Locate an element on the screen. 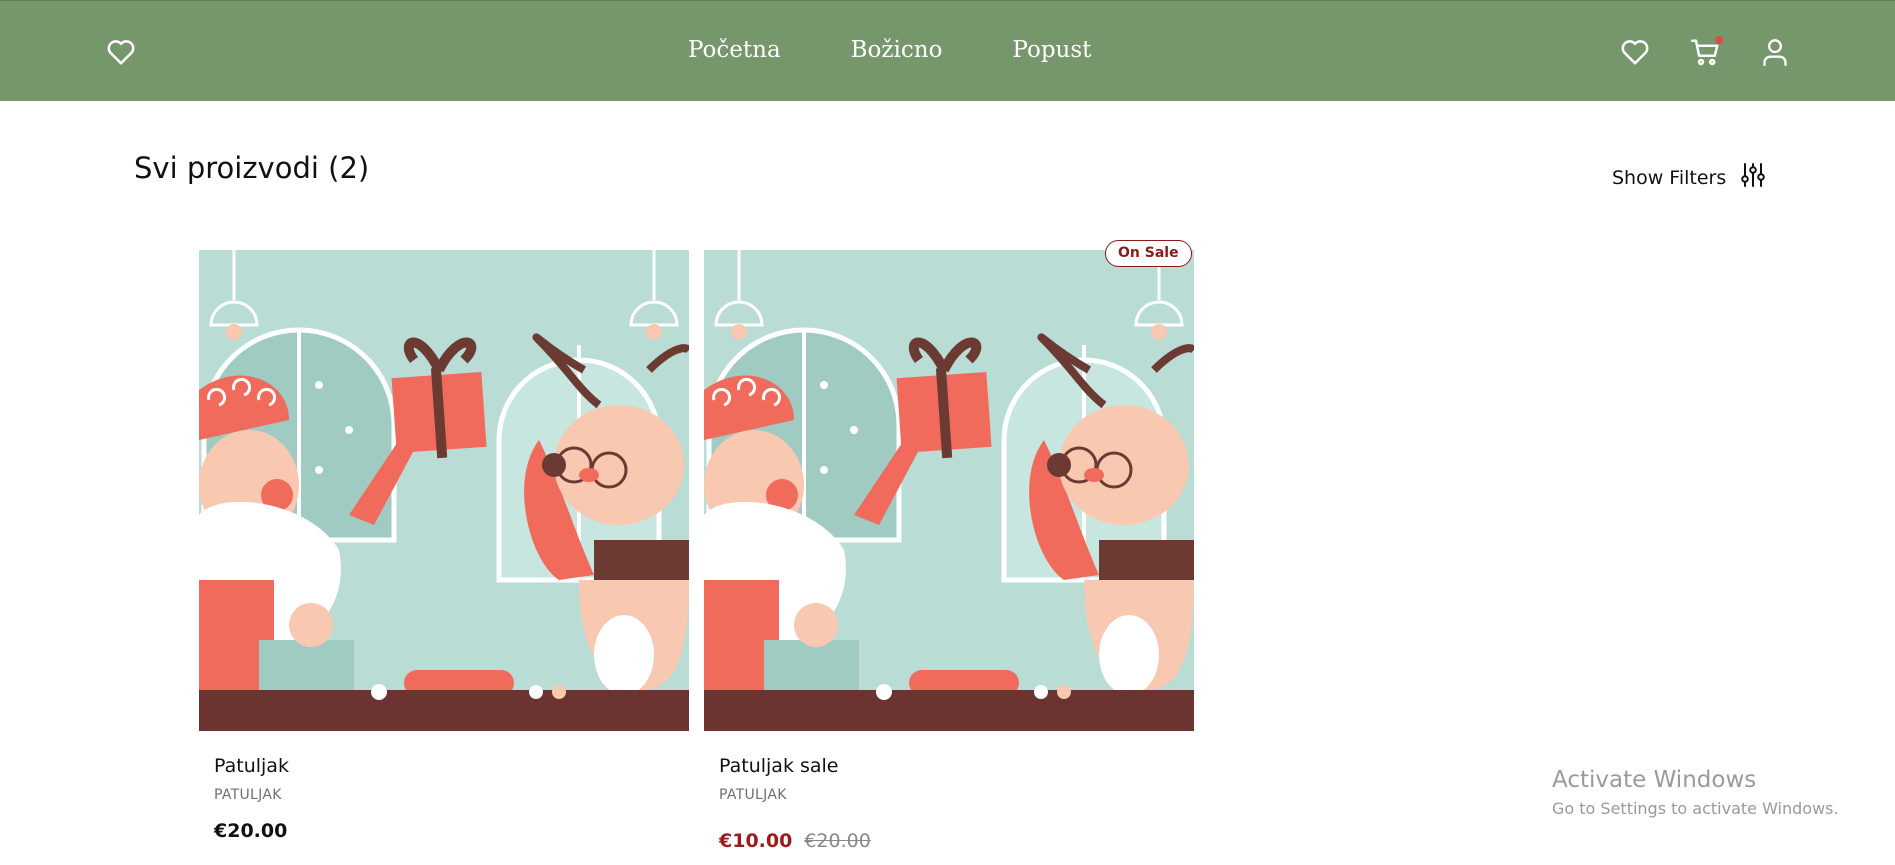  watermark-title: Activate Windows is located at coordinates (1654, 780).